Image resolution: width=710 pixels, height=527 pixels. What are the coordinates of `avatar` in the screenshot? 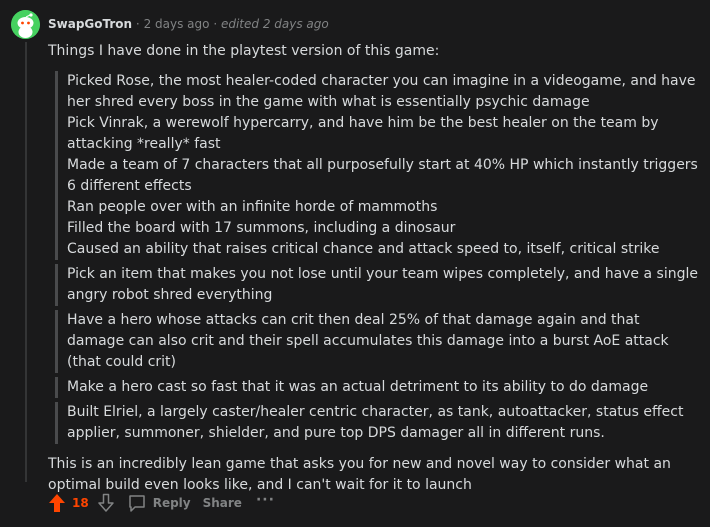 It's located at (25, 24).